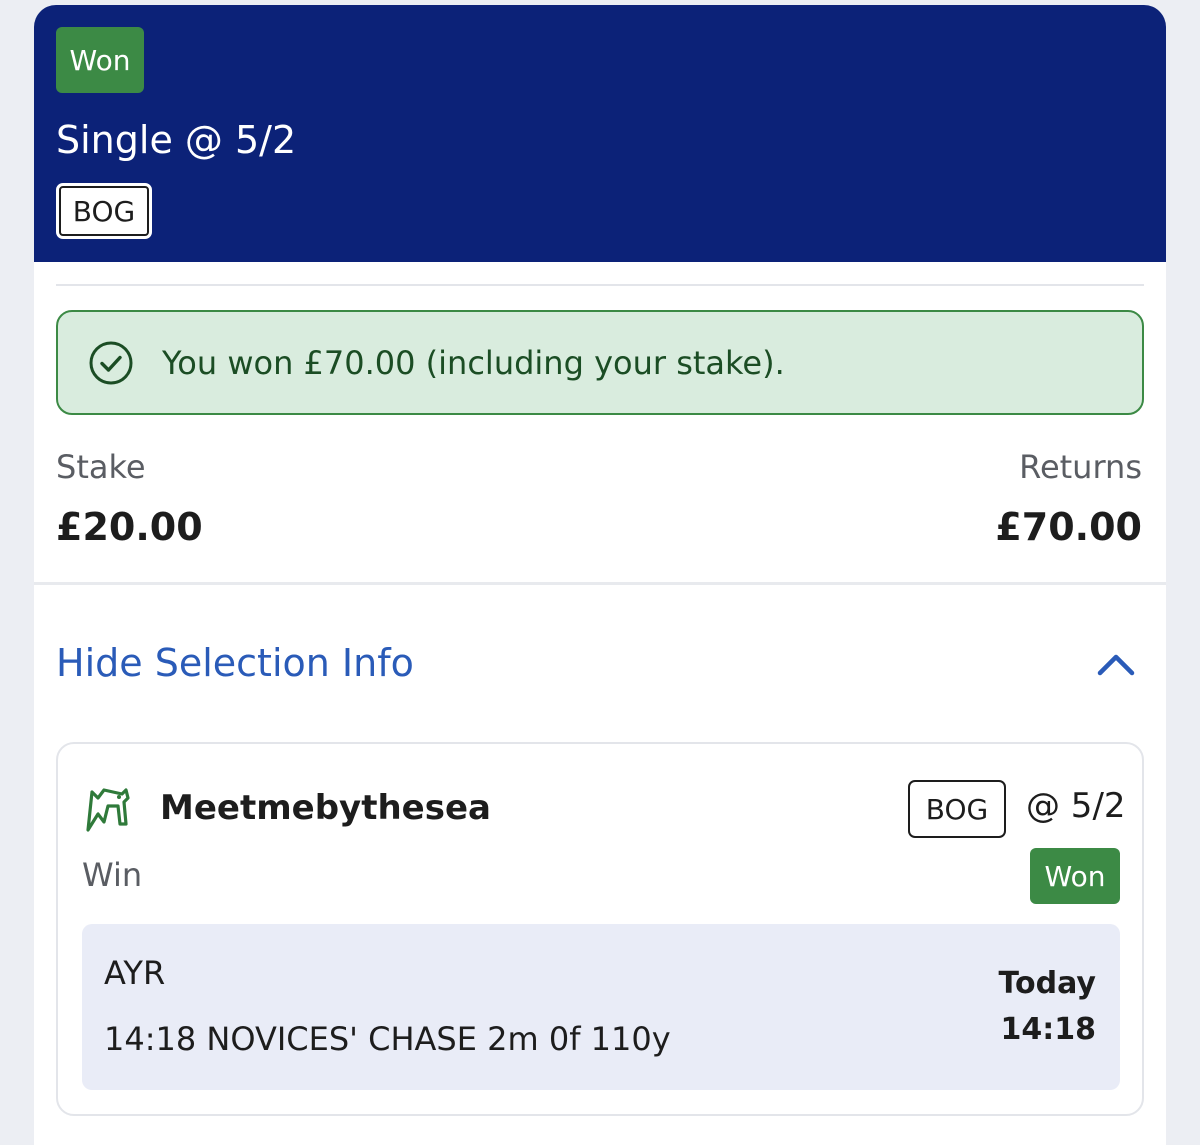 Image resolution: width=1200 pixels, height=1145 pixels. What do you see at coordinates (235, 663) in the screenshot?
I see `hide-selection-info-link: Hide Selection Info` at bounding box center [235, 663].